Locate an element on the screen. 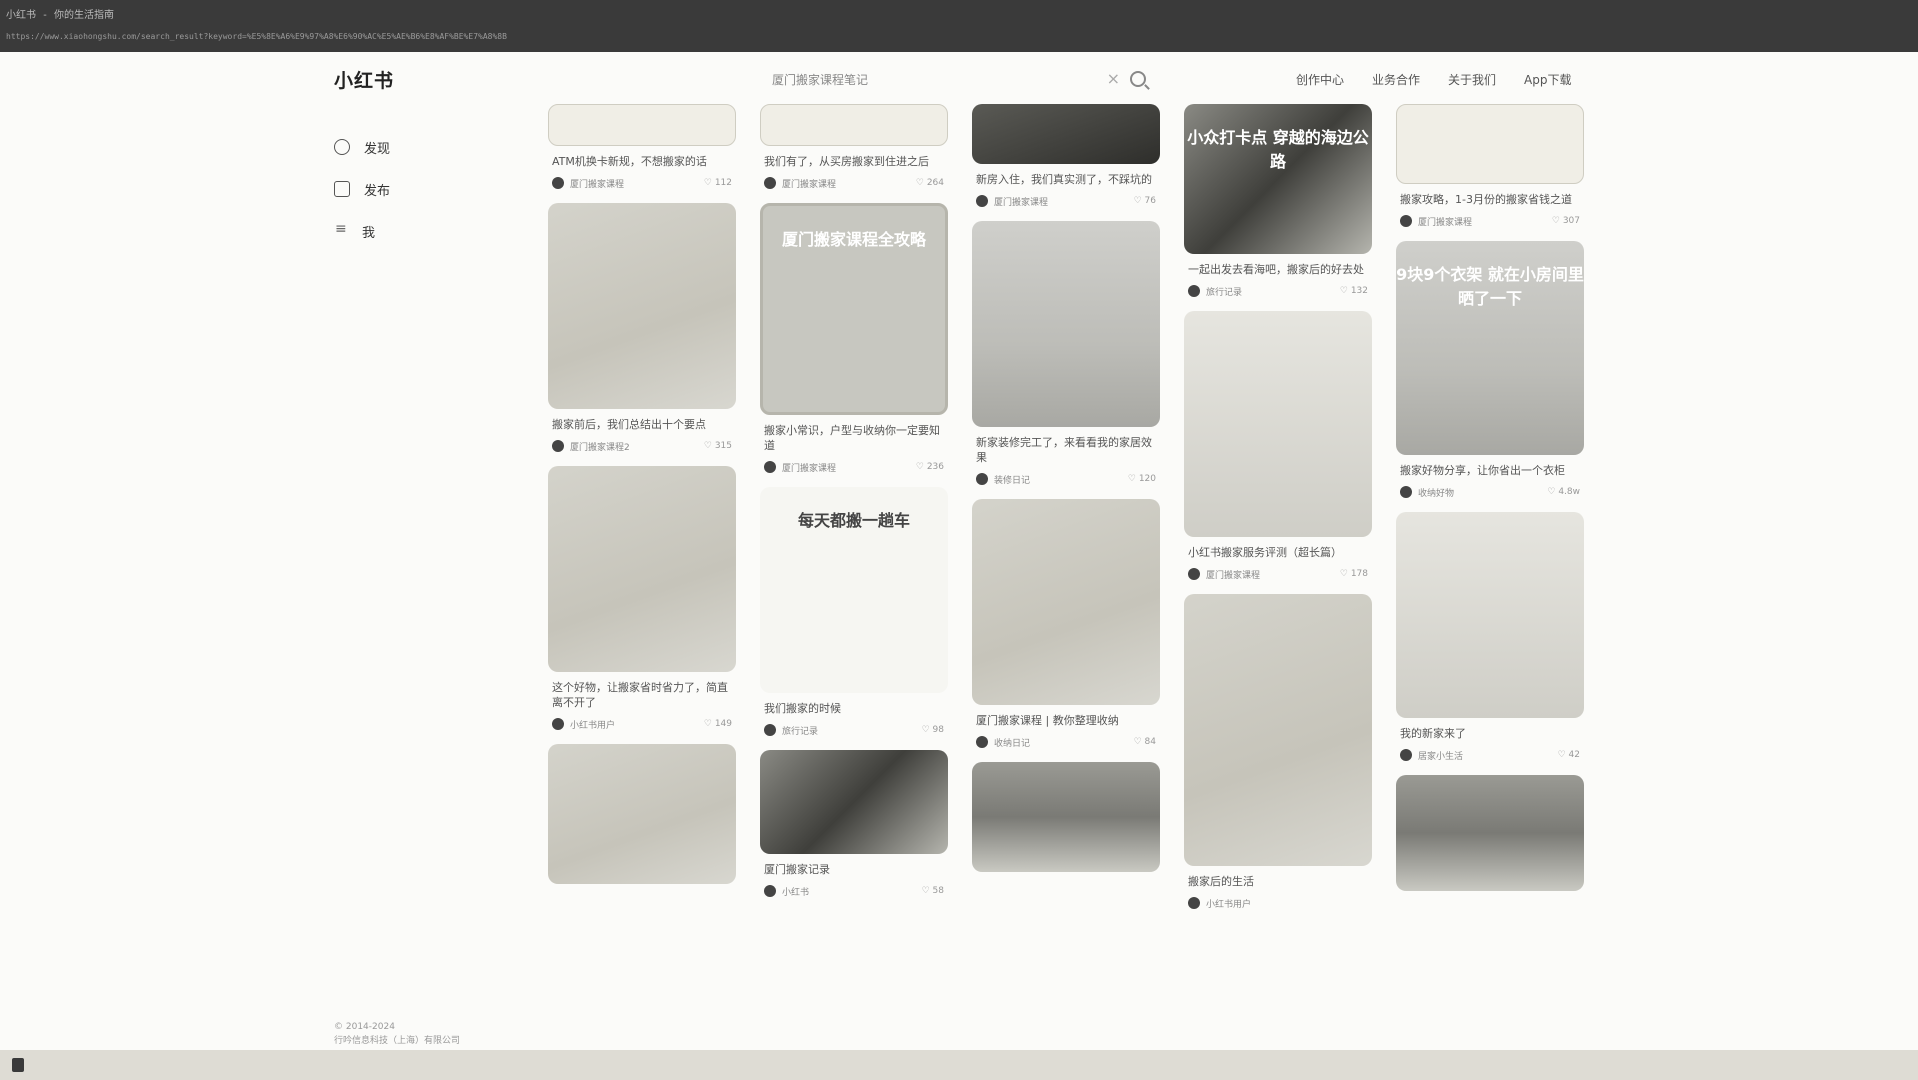 This screenshot has width=1918, height=1080. note-card: 厦门搬家课程全攻略搬家小常识，户型与收纳你一定要知道厦门搬家课程236 is located at coordinates (854, 339).